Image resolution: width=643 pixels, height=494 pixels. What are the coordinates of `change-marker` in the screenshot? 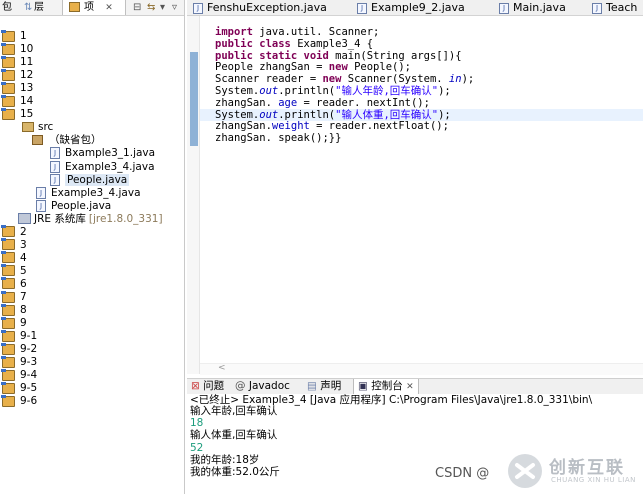 It's located at (194, 99).